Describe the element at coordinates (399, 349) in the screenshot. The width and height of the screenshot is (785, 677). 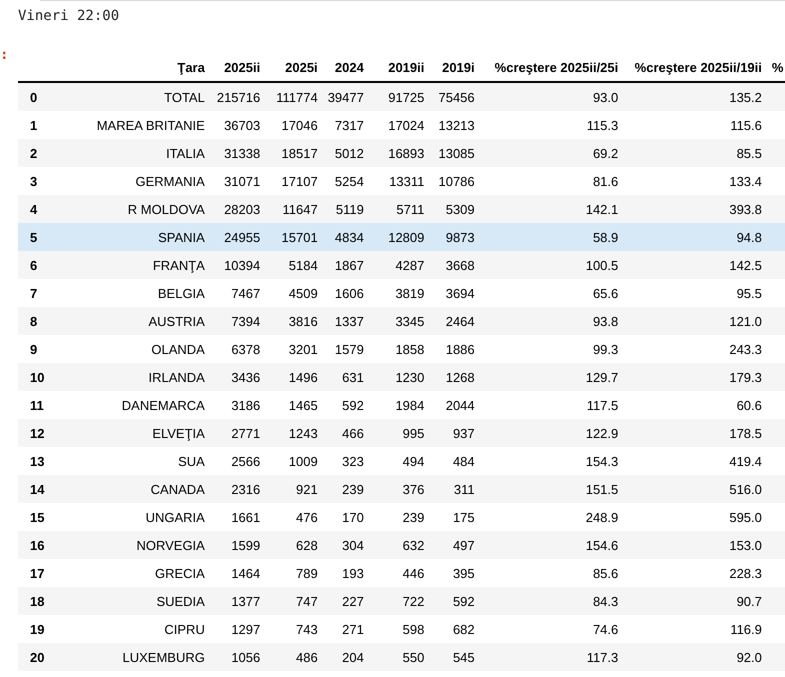
I see `table-cell: 1858` at that location.